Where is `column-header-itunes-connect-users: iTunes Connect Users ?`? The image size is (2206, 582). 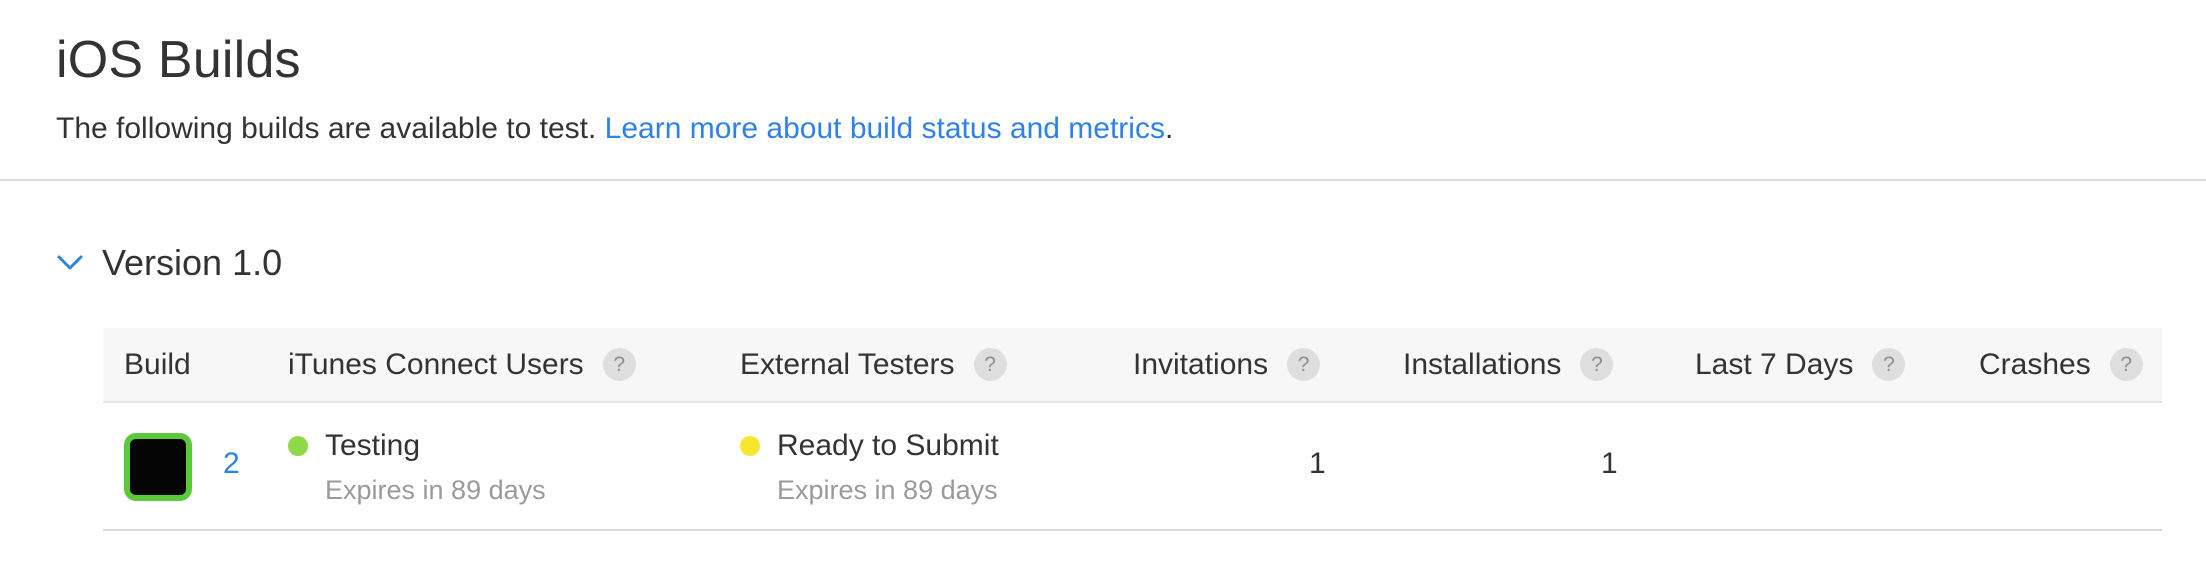
column-header-itunes-connect-users: iTunes Connect Users ? is located at coordinates (462, 364).